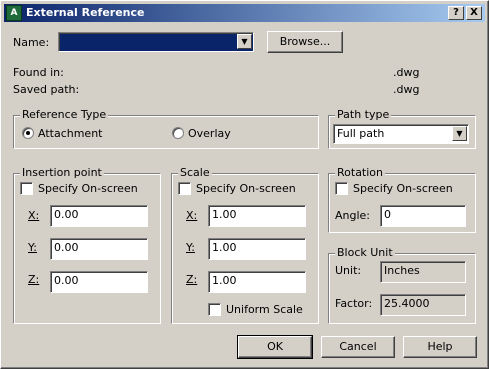 The height and width of the screenshot is (369, 489). What do you see at coordinates (214, 309) in the screenshot?
I see `uniform-scale-checkbox` at bounding box center [214, 309].